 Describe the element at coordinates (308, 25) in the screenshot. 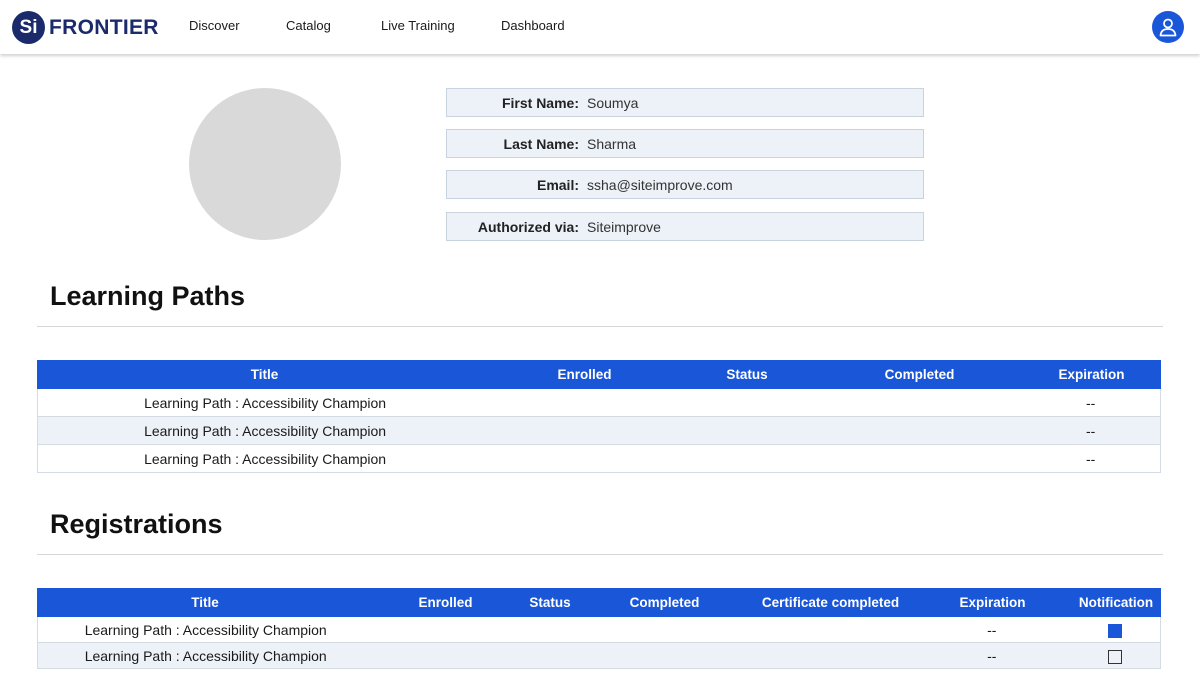

I see `nav-catalog: Catalog` at that location.